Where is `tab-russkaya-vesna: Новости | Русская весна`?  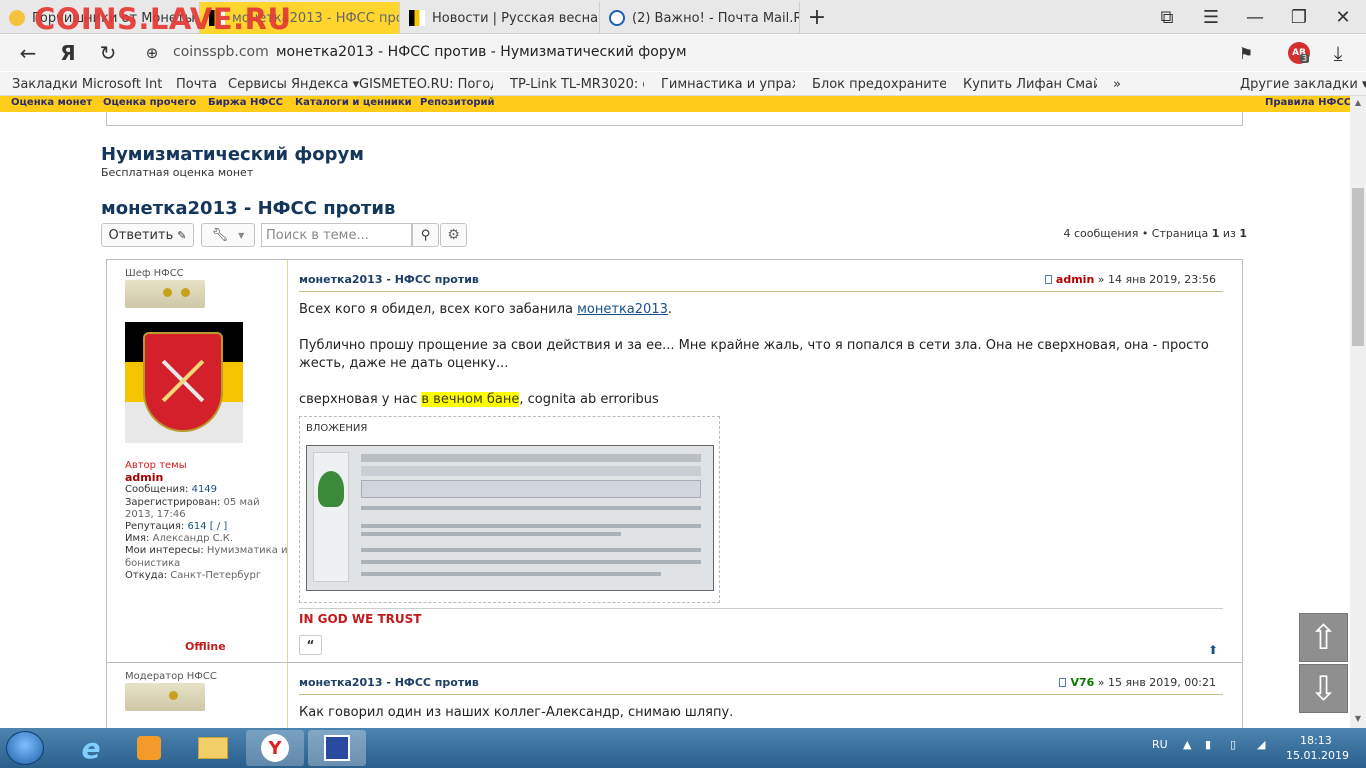
tab-russkaya-vesna: Новости | Русская весна is located at coordinates (500, 18).